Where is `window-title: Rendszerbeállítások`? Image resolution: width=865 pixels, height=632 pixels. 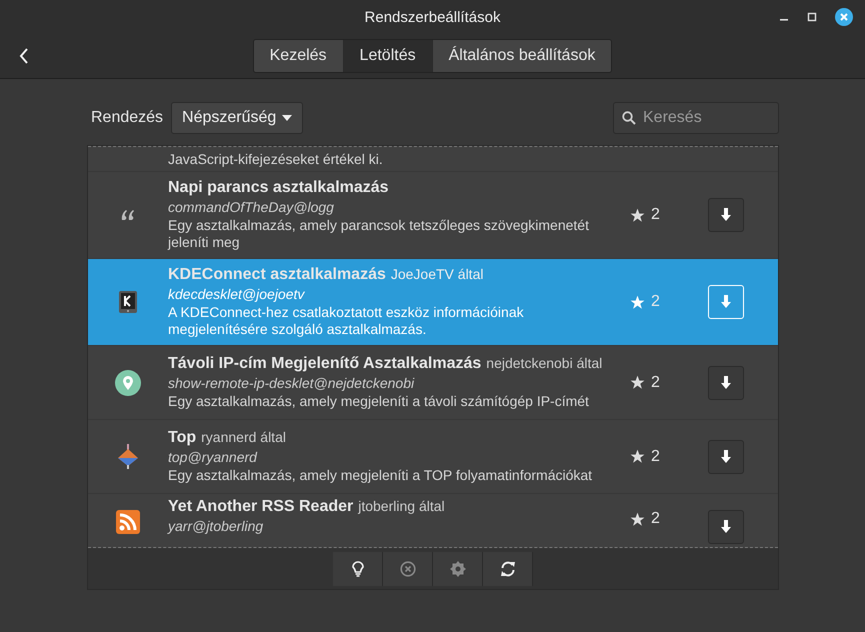 window-title: Rendszerbeállítások is located at coordinates (432, 17).